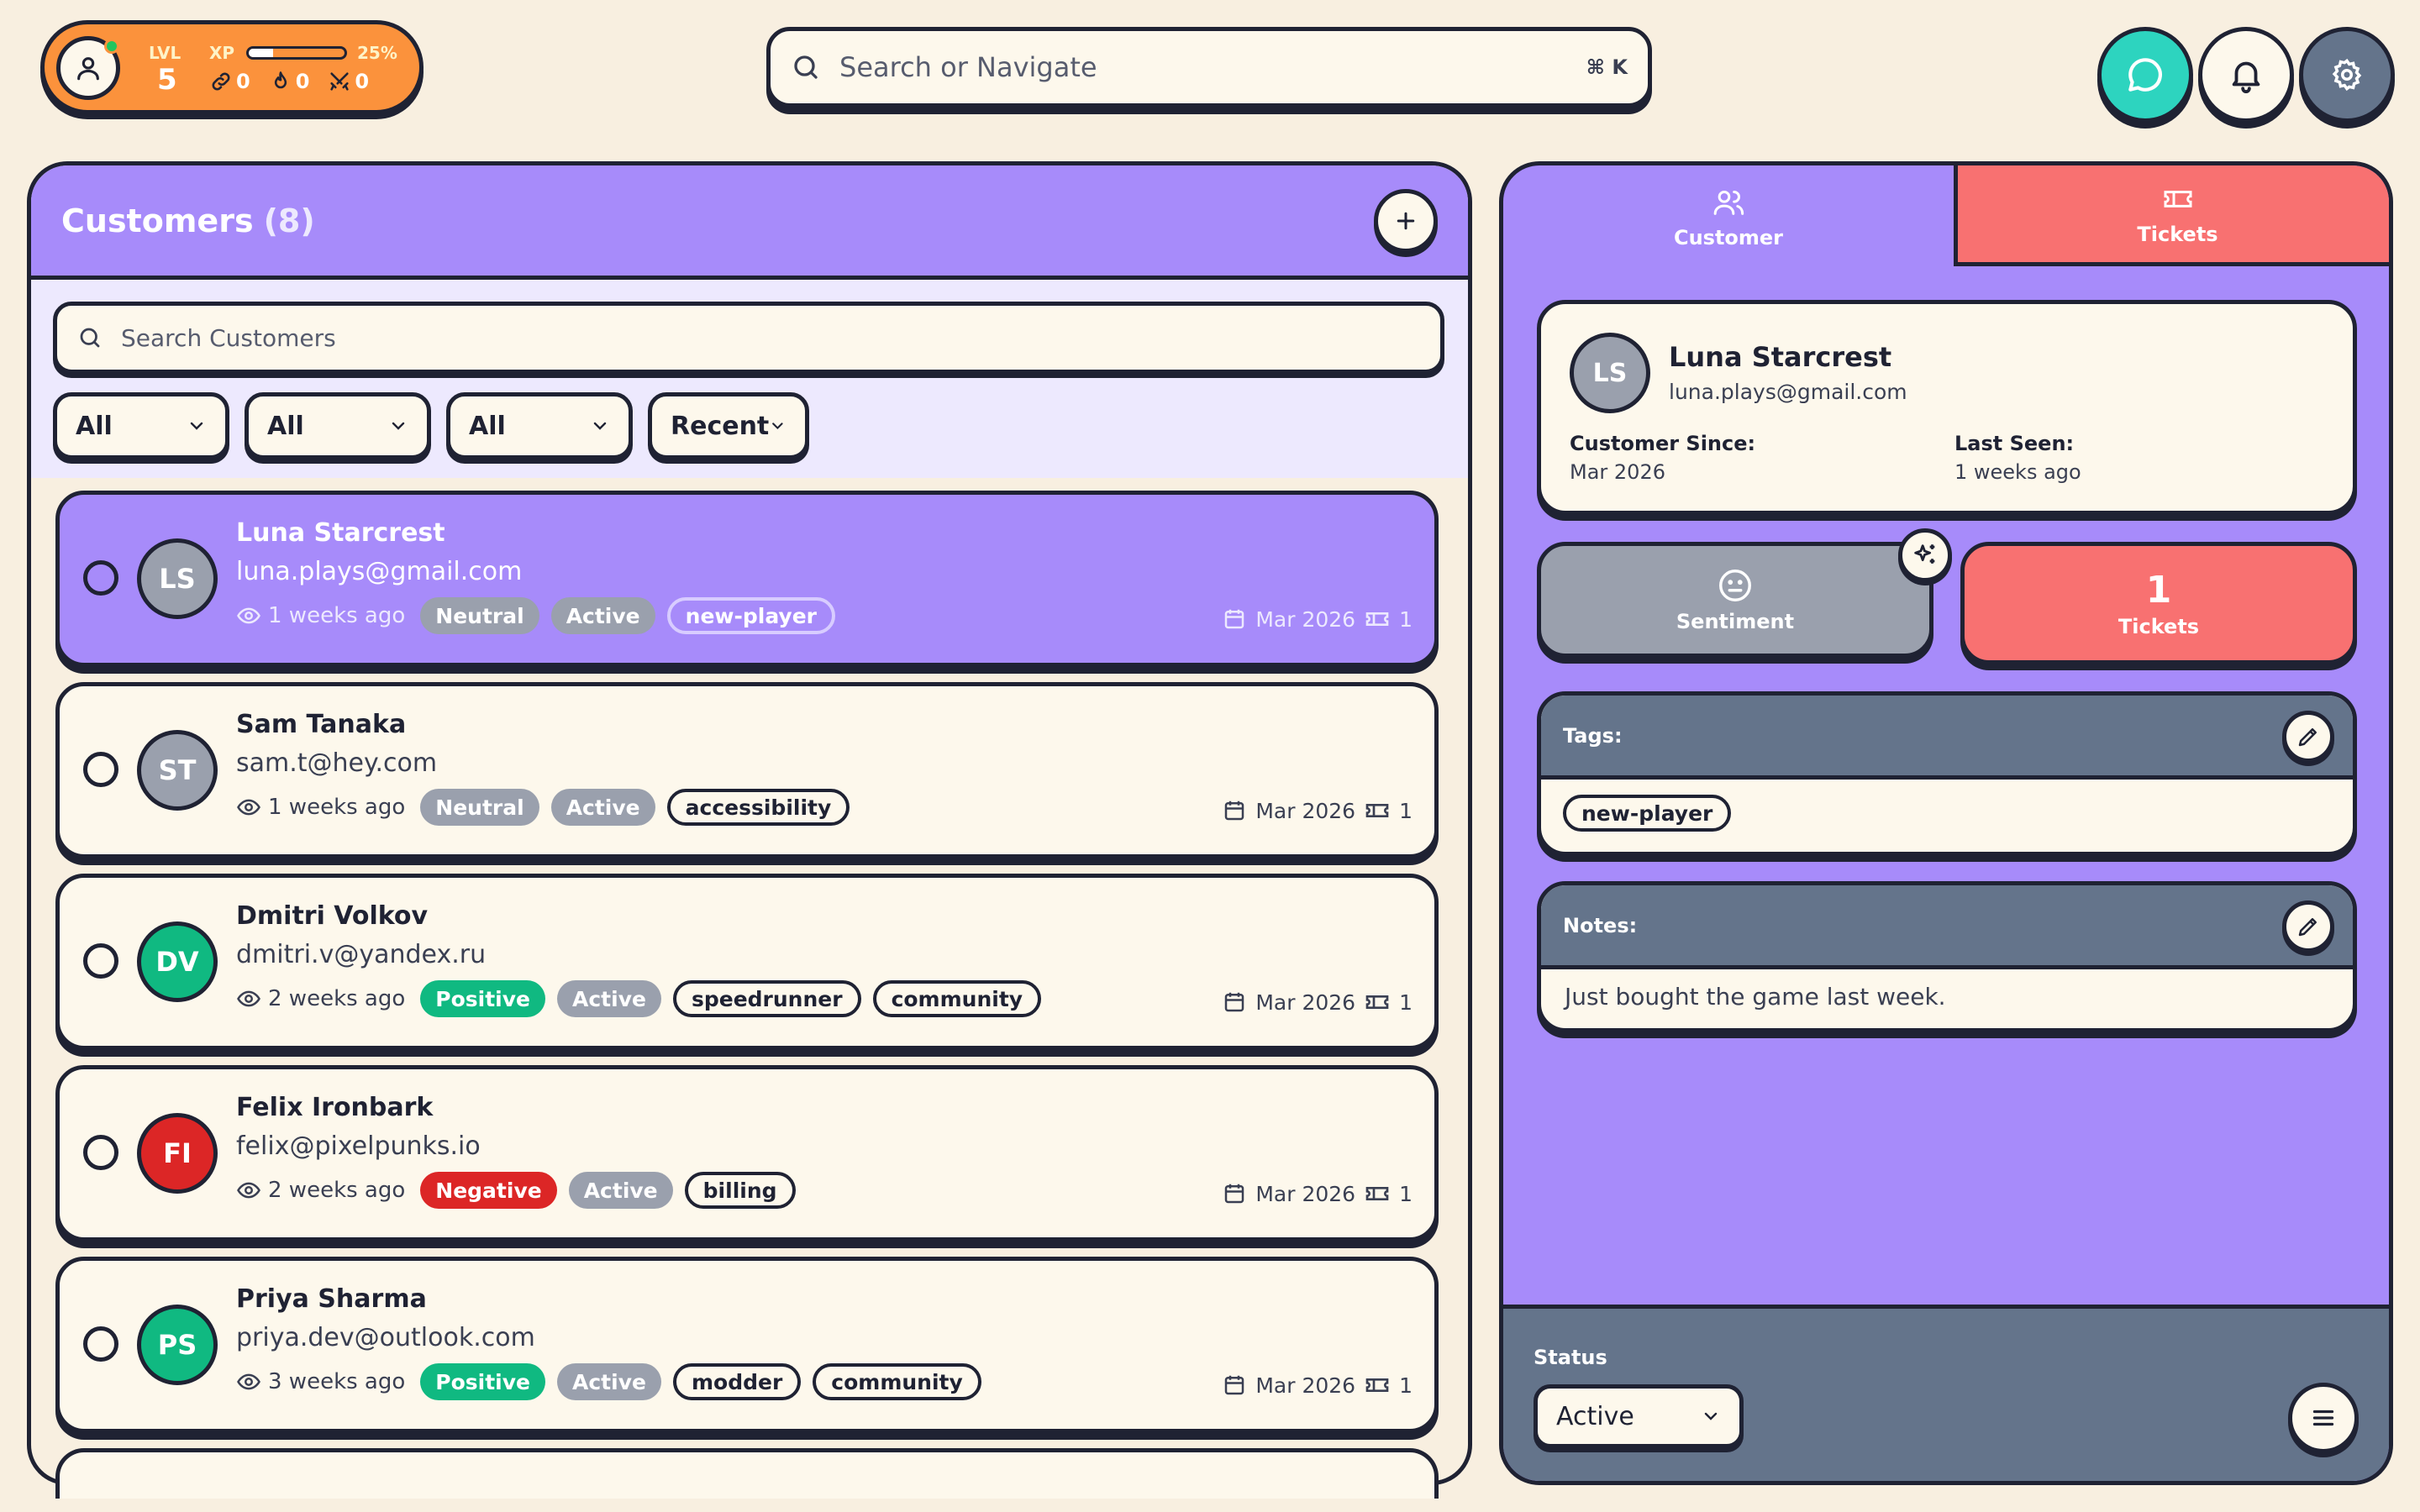  What do you see at coordinates (747, 1473) in the screenshot?
I see `customer-card-partial` at bounding box center [747, 1473].